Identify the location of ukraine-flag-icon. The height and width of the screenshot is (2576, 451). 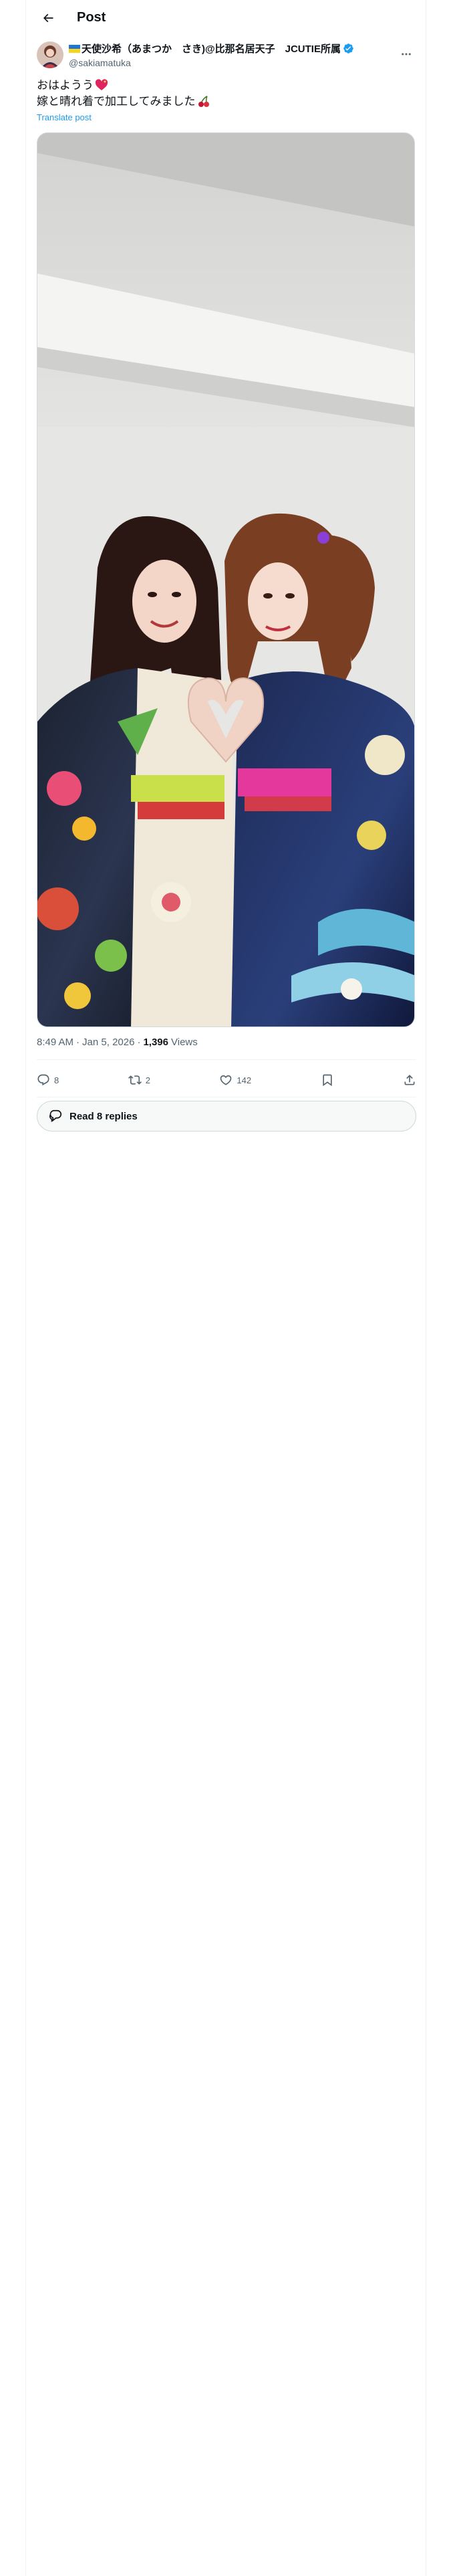
(74, 48).